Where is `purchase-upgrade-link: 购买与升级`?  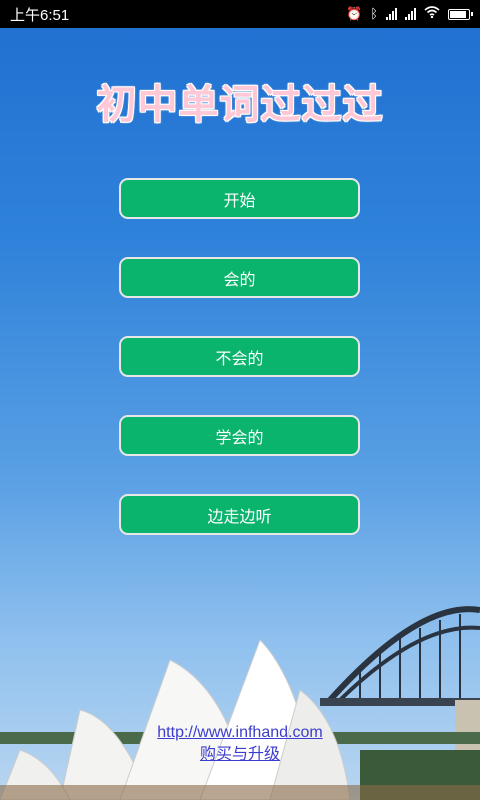
purchase-upgrade-link: 购买与升级 is located at coordinates (240, 755).